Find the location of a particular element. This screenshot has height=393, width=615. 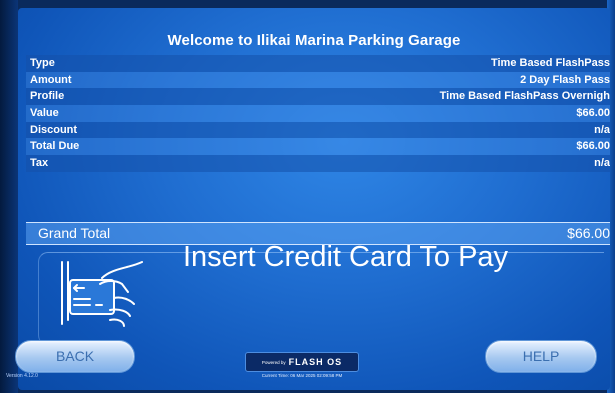

detail-row-type: Type Time Based FlashPass is located at coordinates (318, 63).